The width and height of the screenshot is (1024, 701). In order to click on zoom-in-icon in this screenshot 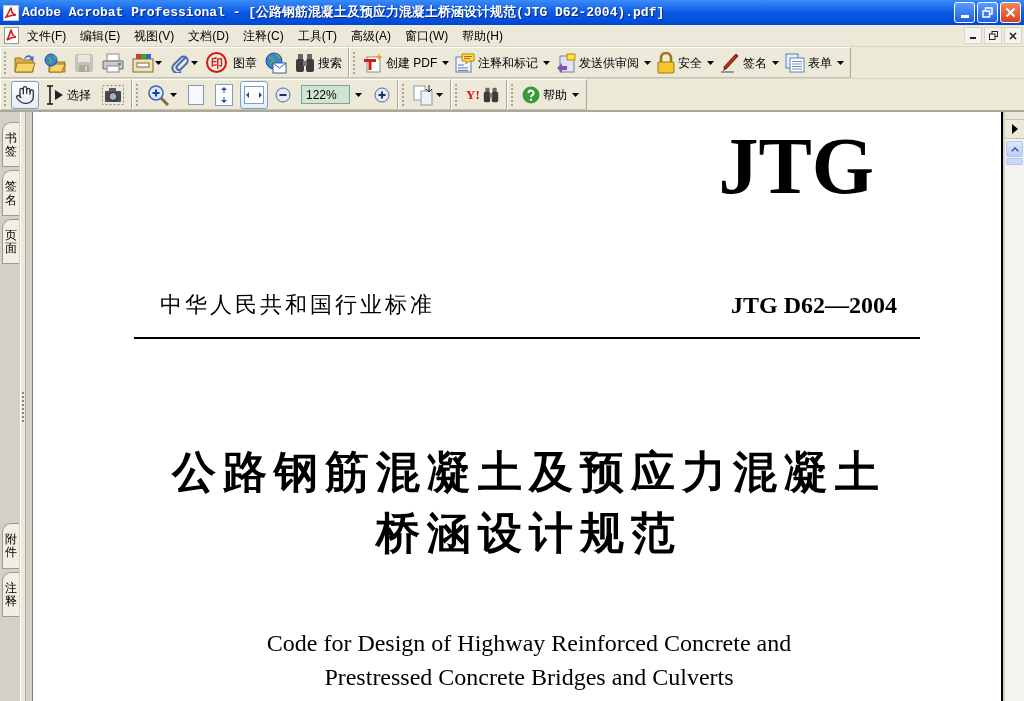, I will do `click(158, 94)`.